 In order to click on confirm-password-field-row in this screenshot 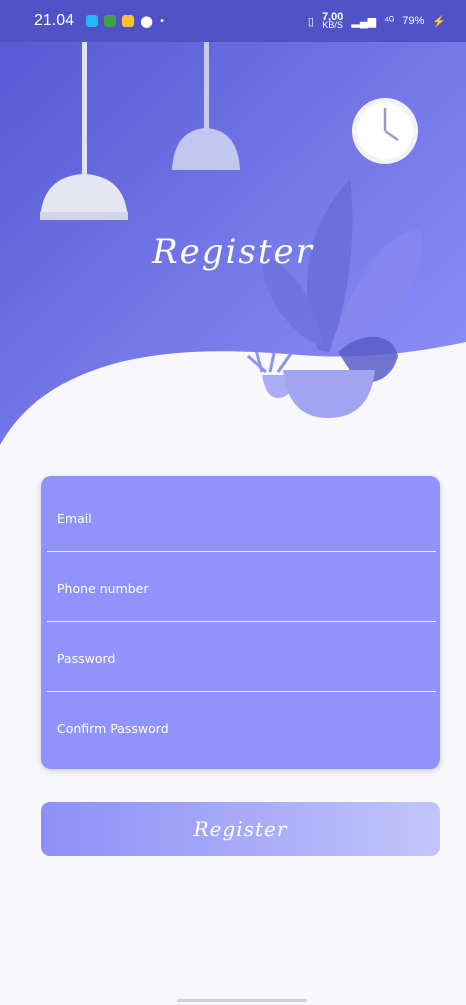, I will do `click(241, 727)`.